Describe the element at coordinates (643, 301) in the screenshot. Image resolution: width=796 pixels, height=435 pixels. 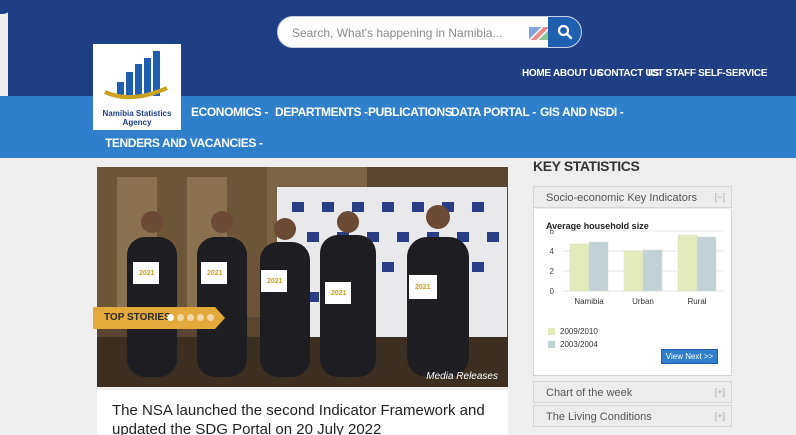
I see `x-tick-label: Urban` at that location.